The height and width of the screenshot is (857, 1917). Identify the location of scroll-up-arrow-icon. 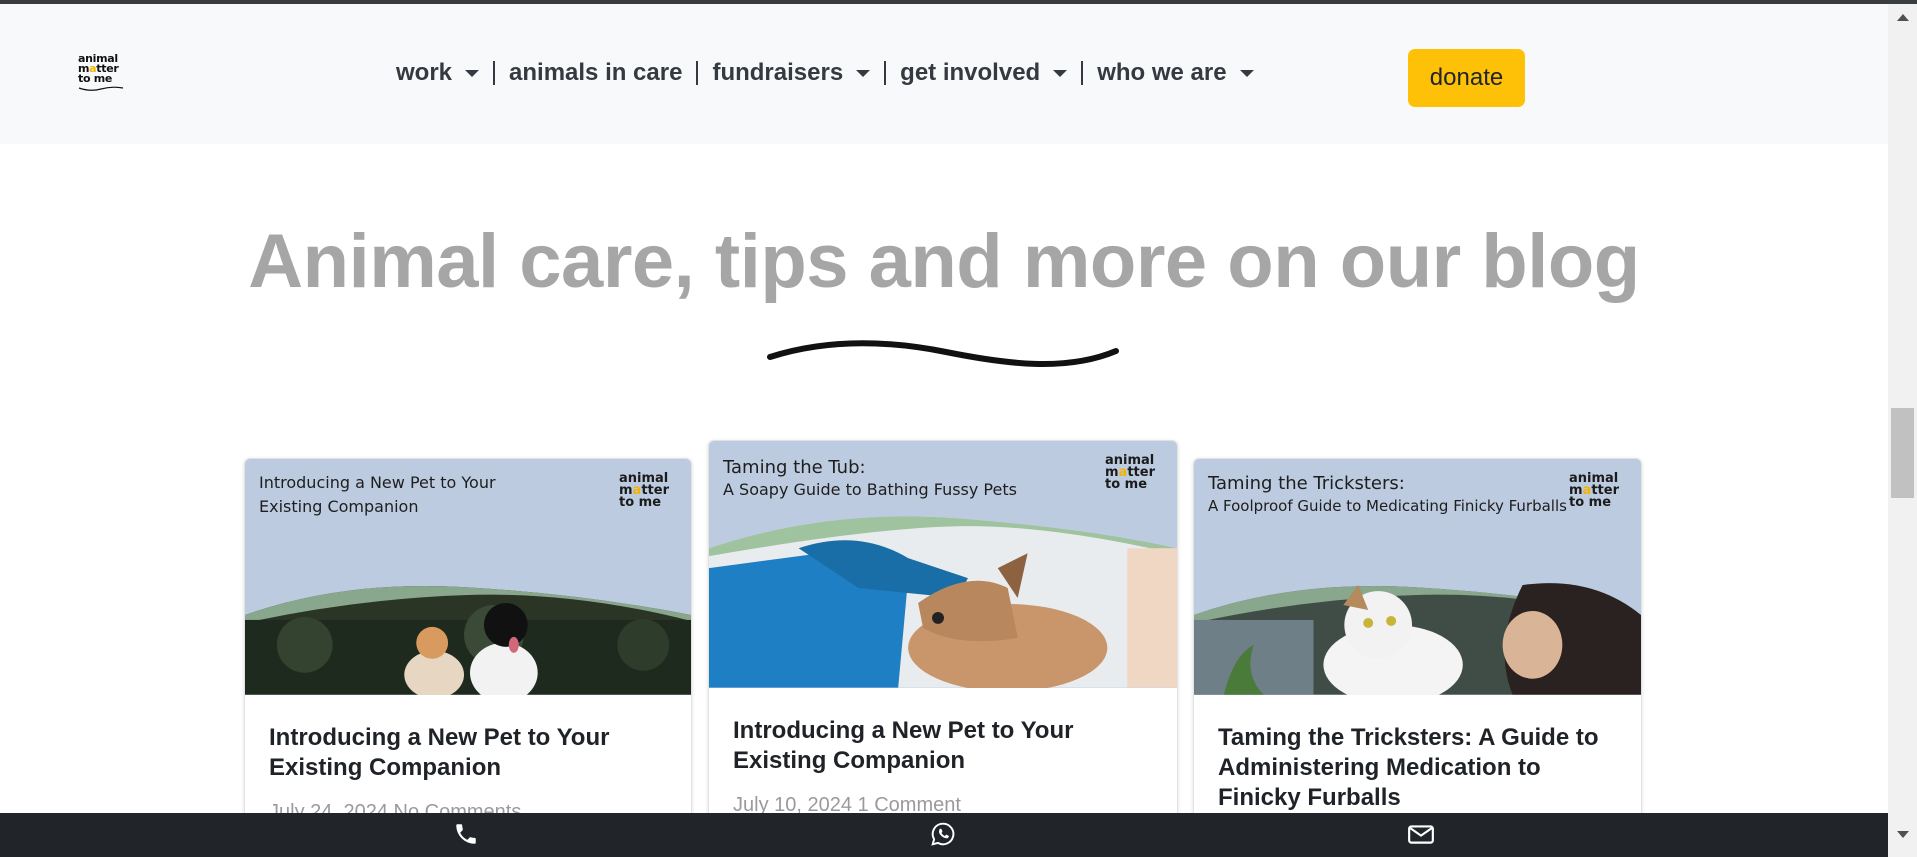
(1903, 17).